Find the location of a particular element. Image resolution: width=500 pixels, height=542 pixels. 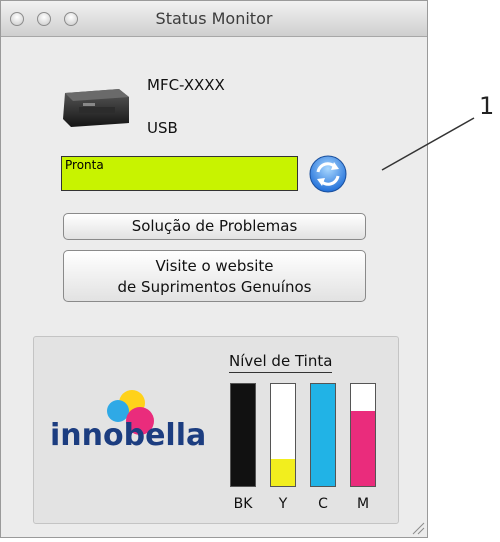

status-text: Pronta is located at coordinates (84, 165).